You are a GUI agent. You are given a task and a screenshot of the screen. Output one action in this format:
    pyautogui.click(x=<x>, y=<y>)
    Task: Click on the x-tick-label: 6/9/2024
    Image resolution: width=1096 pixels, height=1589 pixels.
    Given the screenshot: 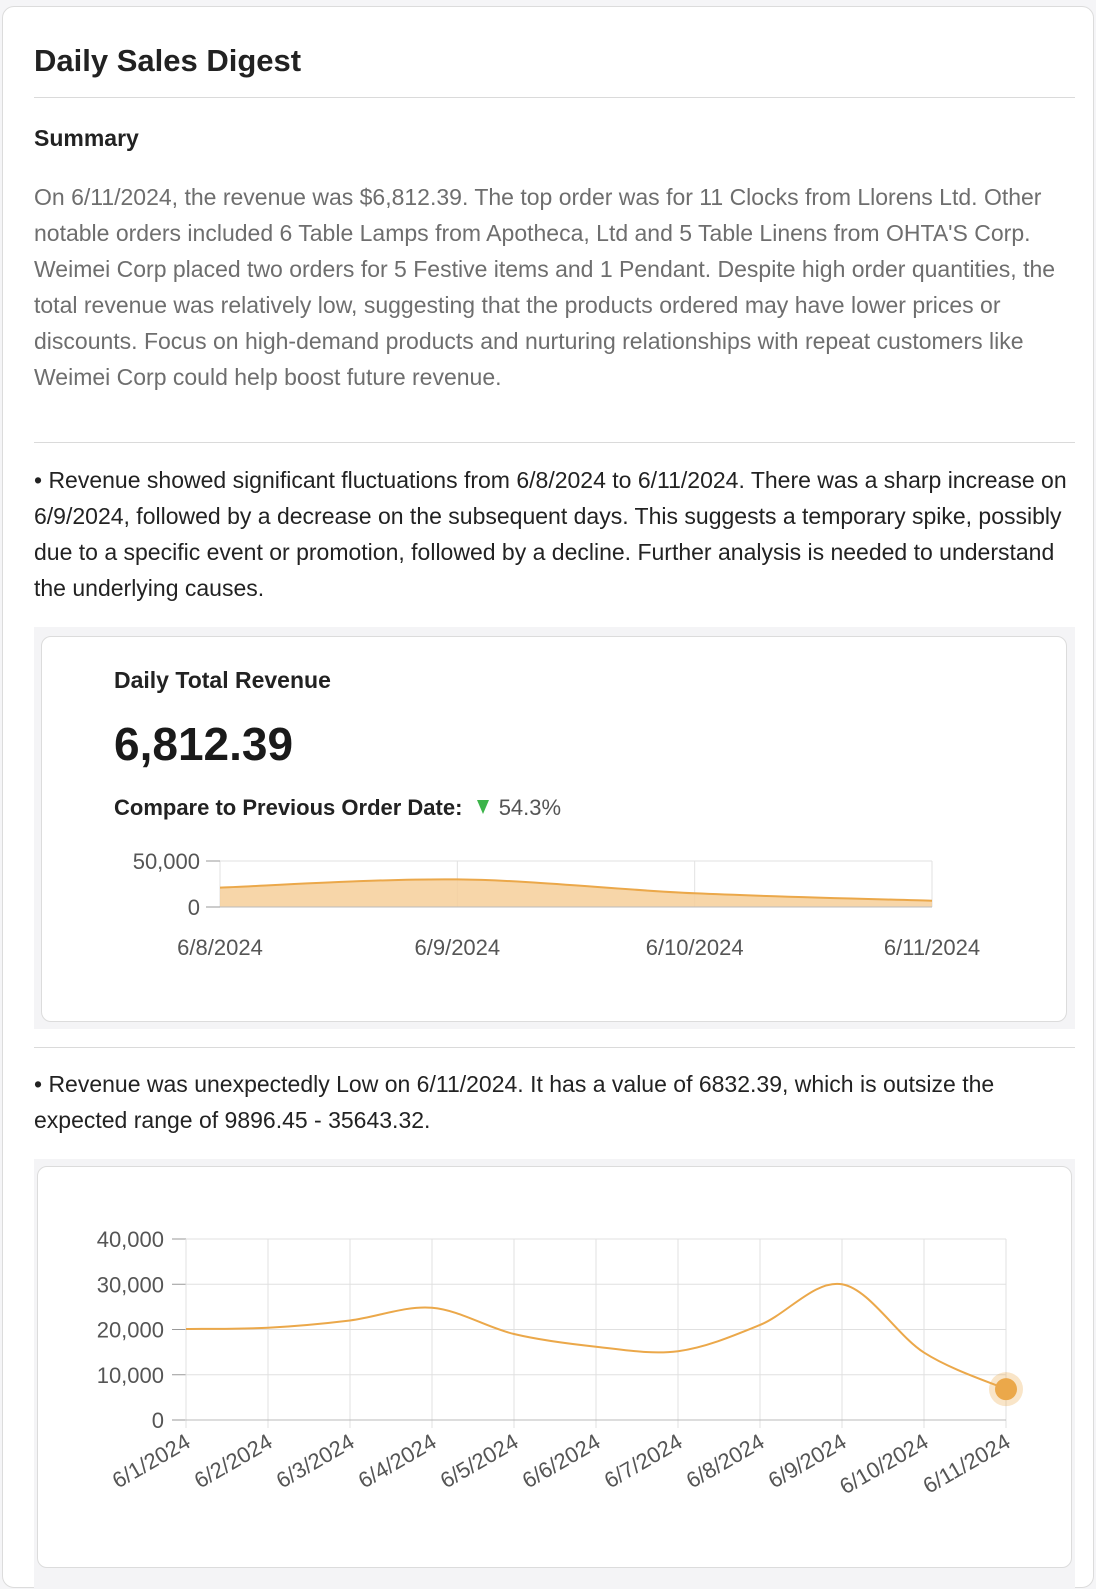 What is the action you would take?
    pyautogui.click(x=458, y=947)
    